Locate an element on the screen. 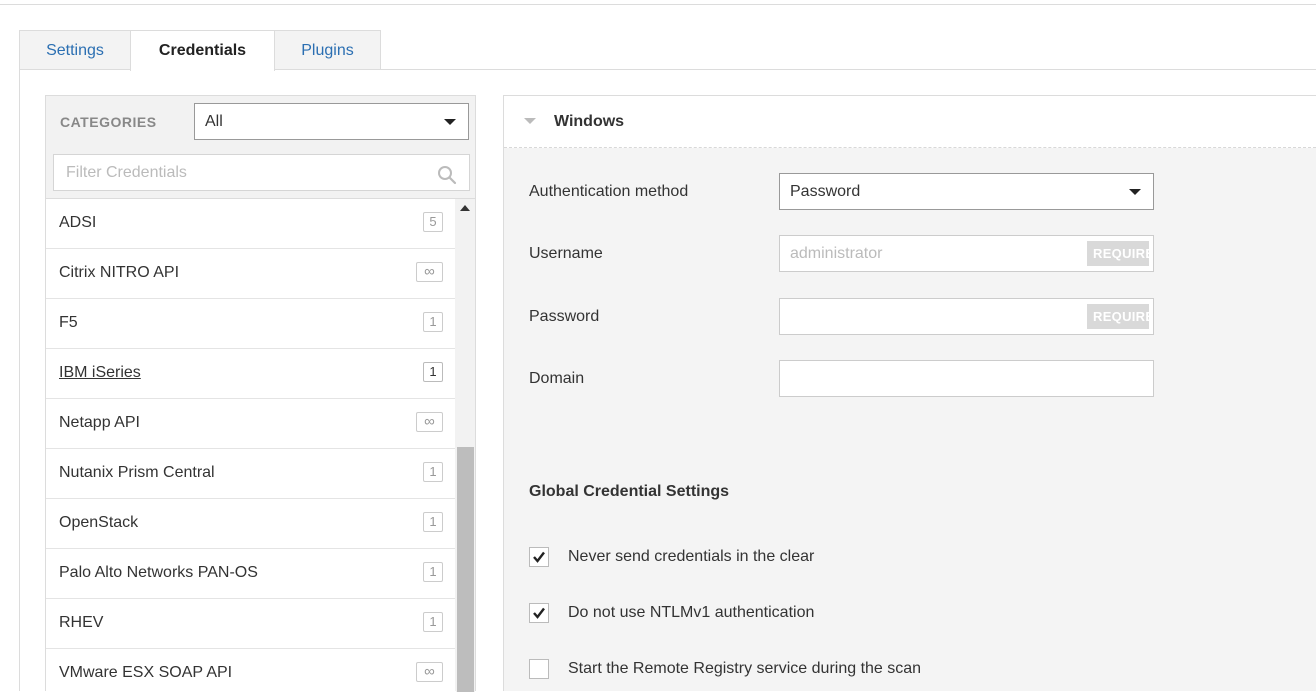  list-item: Citrix NITRO API ∞ is located at coordinates (250, 274).